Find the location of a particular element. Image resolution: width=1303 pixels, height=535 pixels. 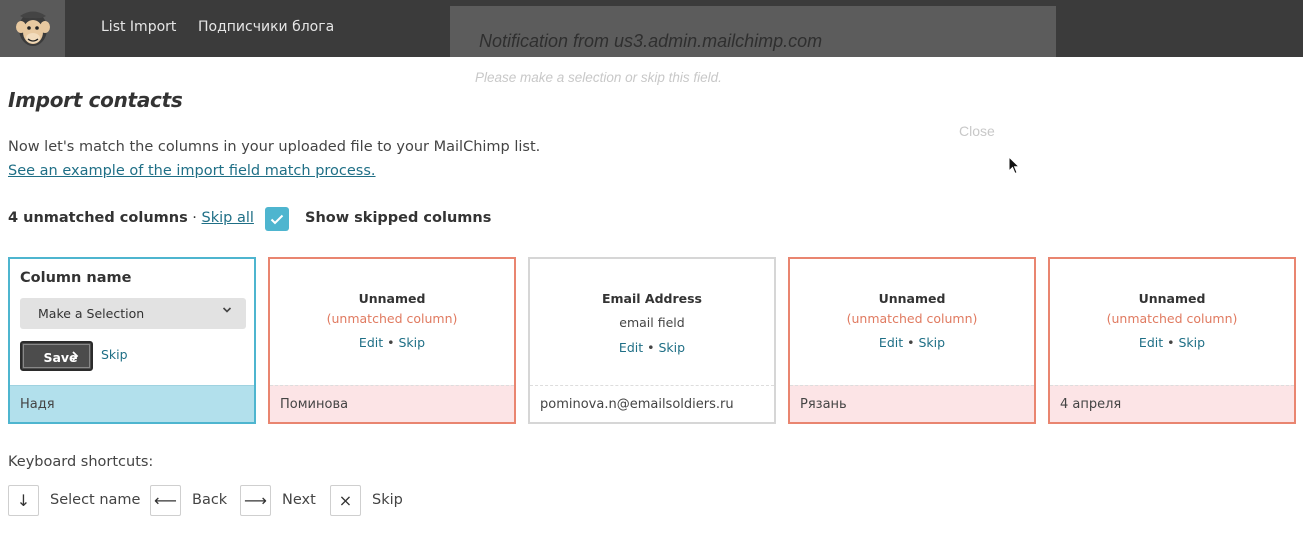

show-skipped-checkbox is located at coordinates (277, 219).